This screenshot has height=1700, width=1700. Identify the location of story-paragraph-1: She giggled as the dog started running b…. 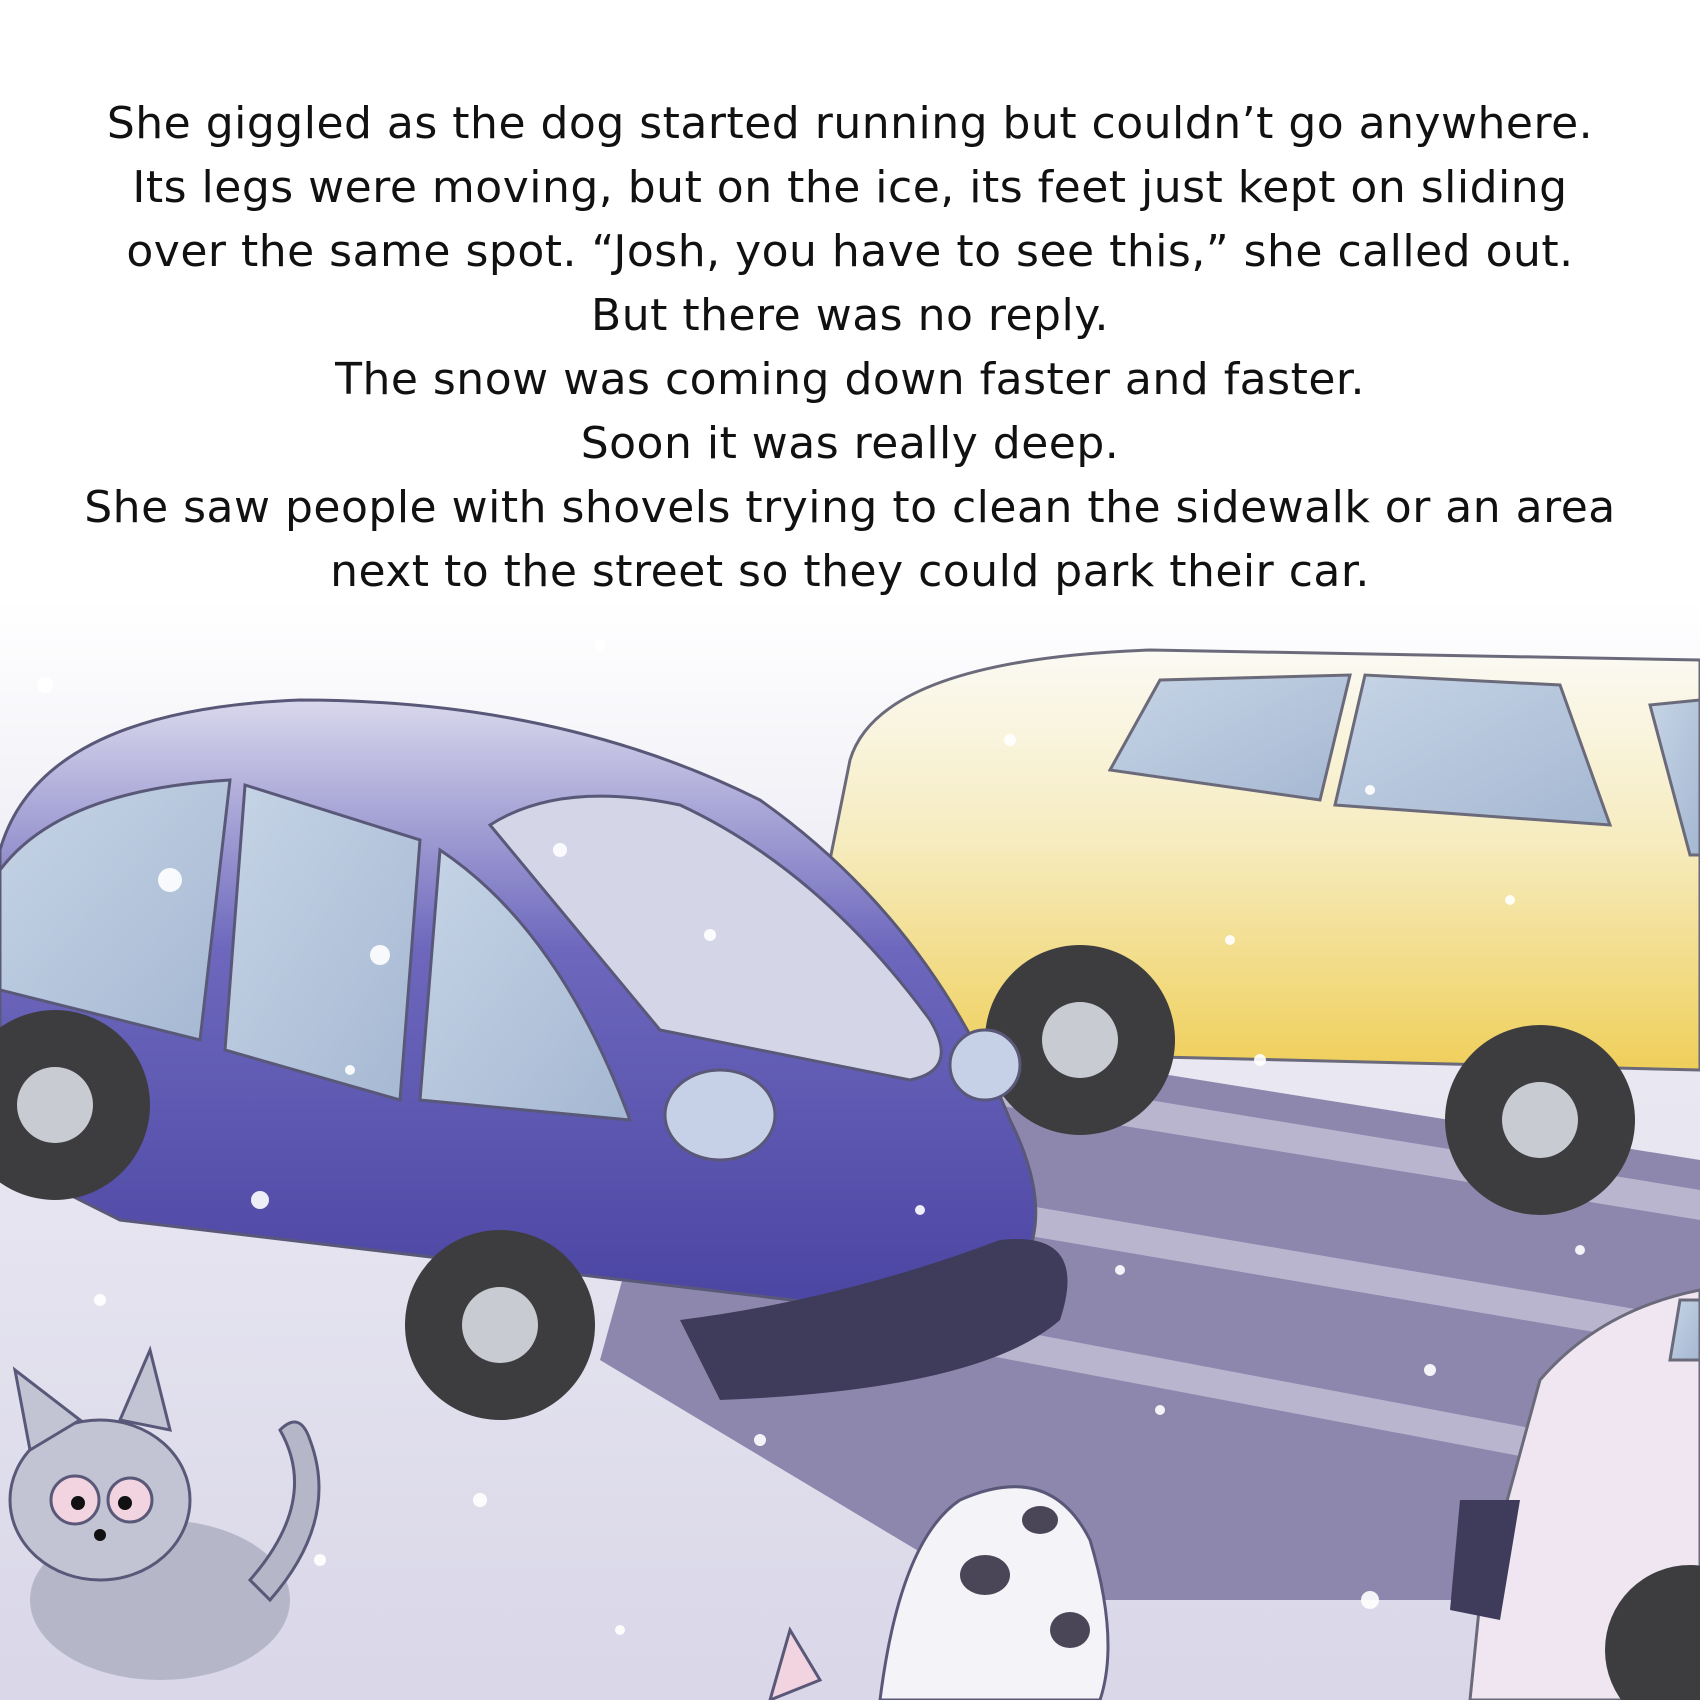
(850, 187).